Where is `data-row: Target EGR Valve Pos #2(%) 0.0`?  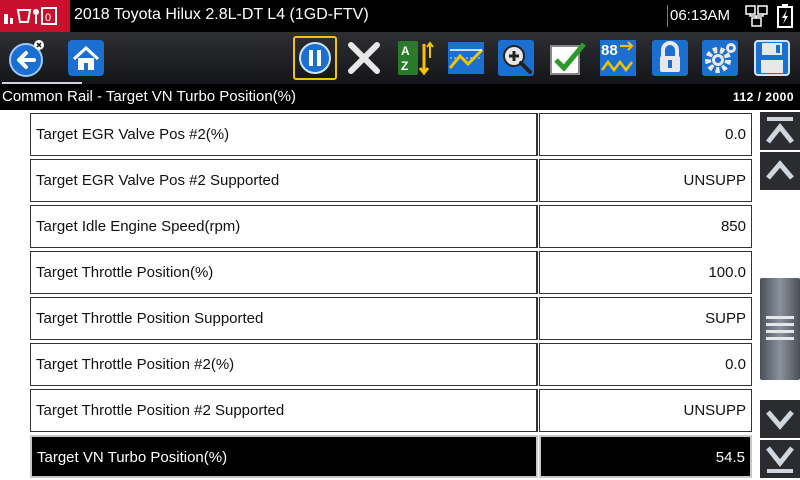 data-row: Target EGR Valve Pos #2(%) 0.0 is located at coordinates (391, 134).